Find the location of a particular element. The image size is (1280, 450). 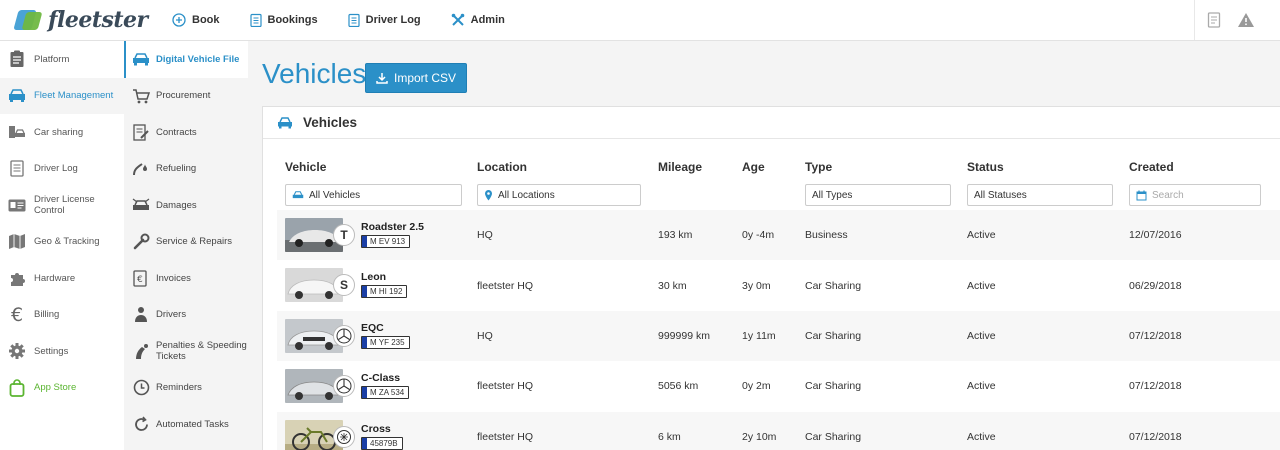

sidebar-item-label: Car sharing is located at coordinates (59, 132).